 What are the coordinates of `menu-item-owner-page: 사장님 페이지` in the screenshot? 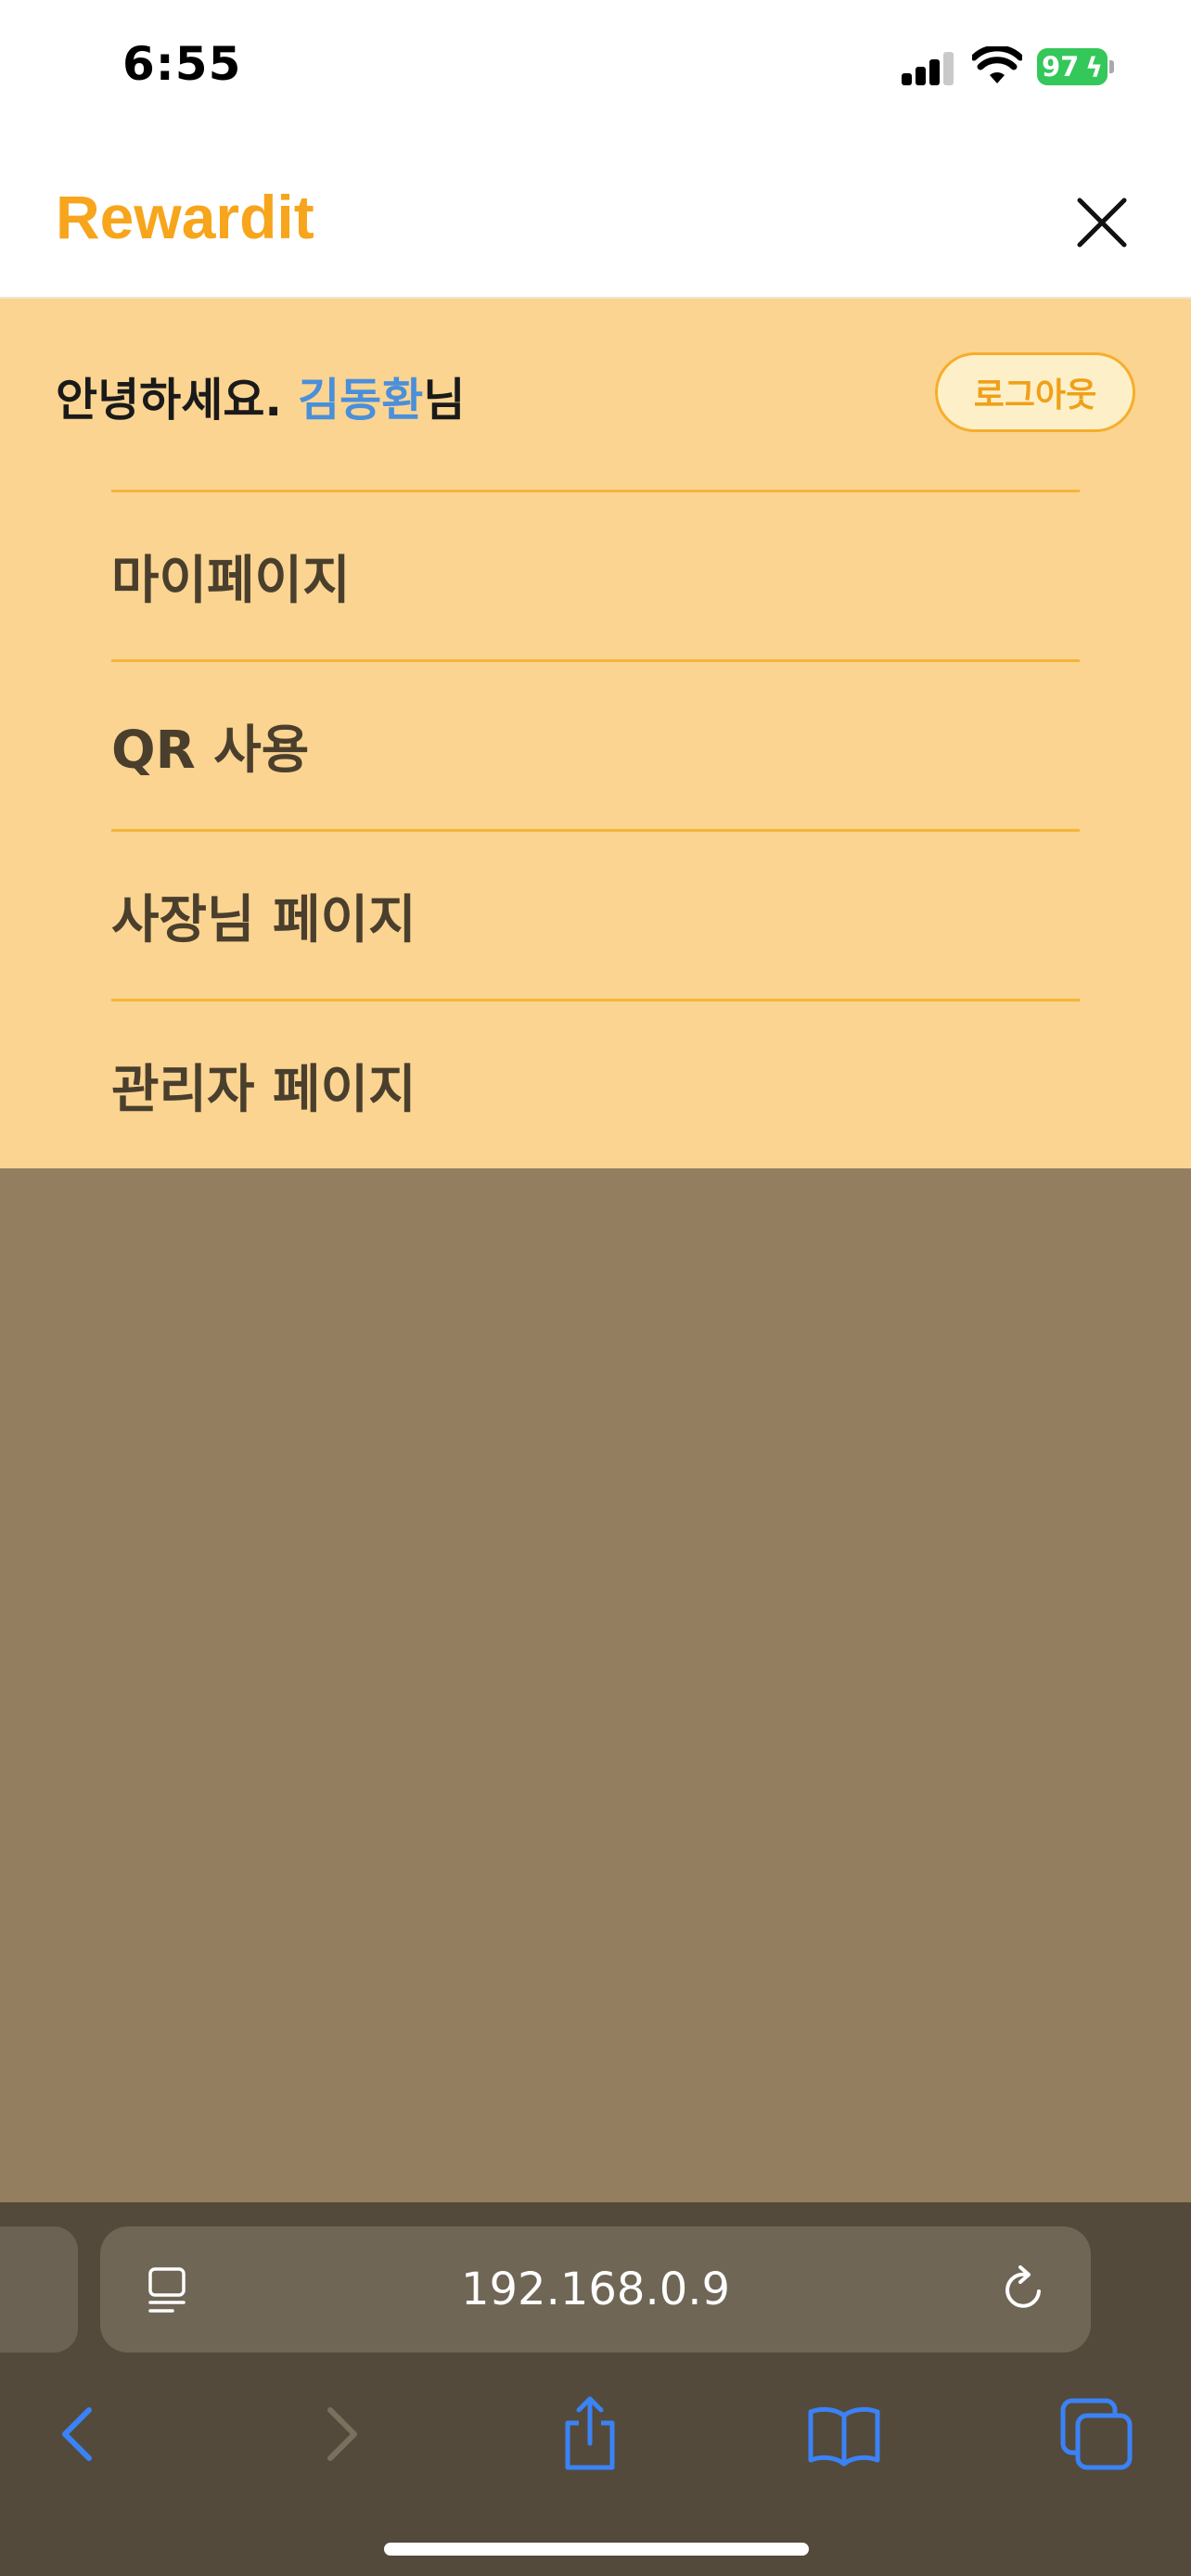 It's located at (595, 914).